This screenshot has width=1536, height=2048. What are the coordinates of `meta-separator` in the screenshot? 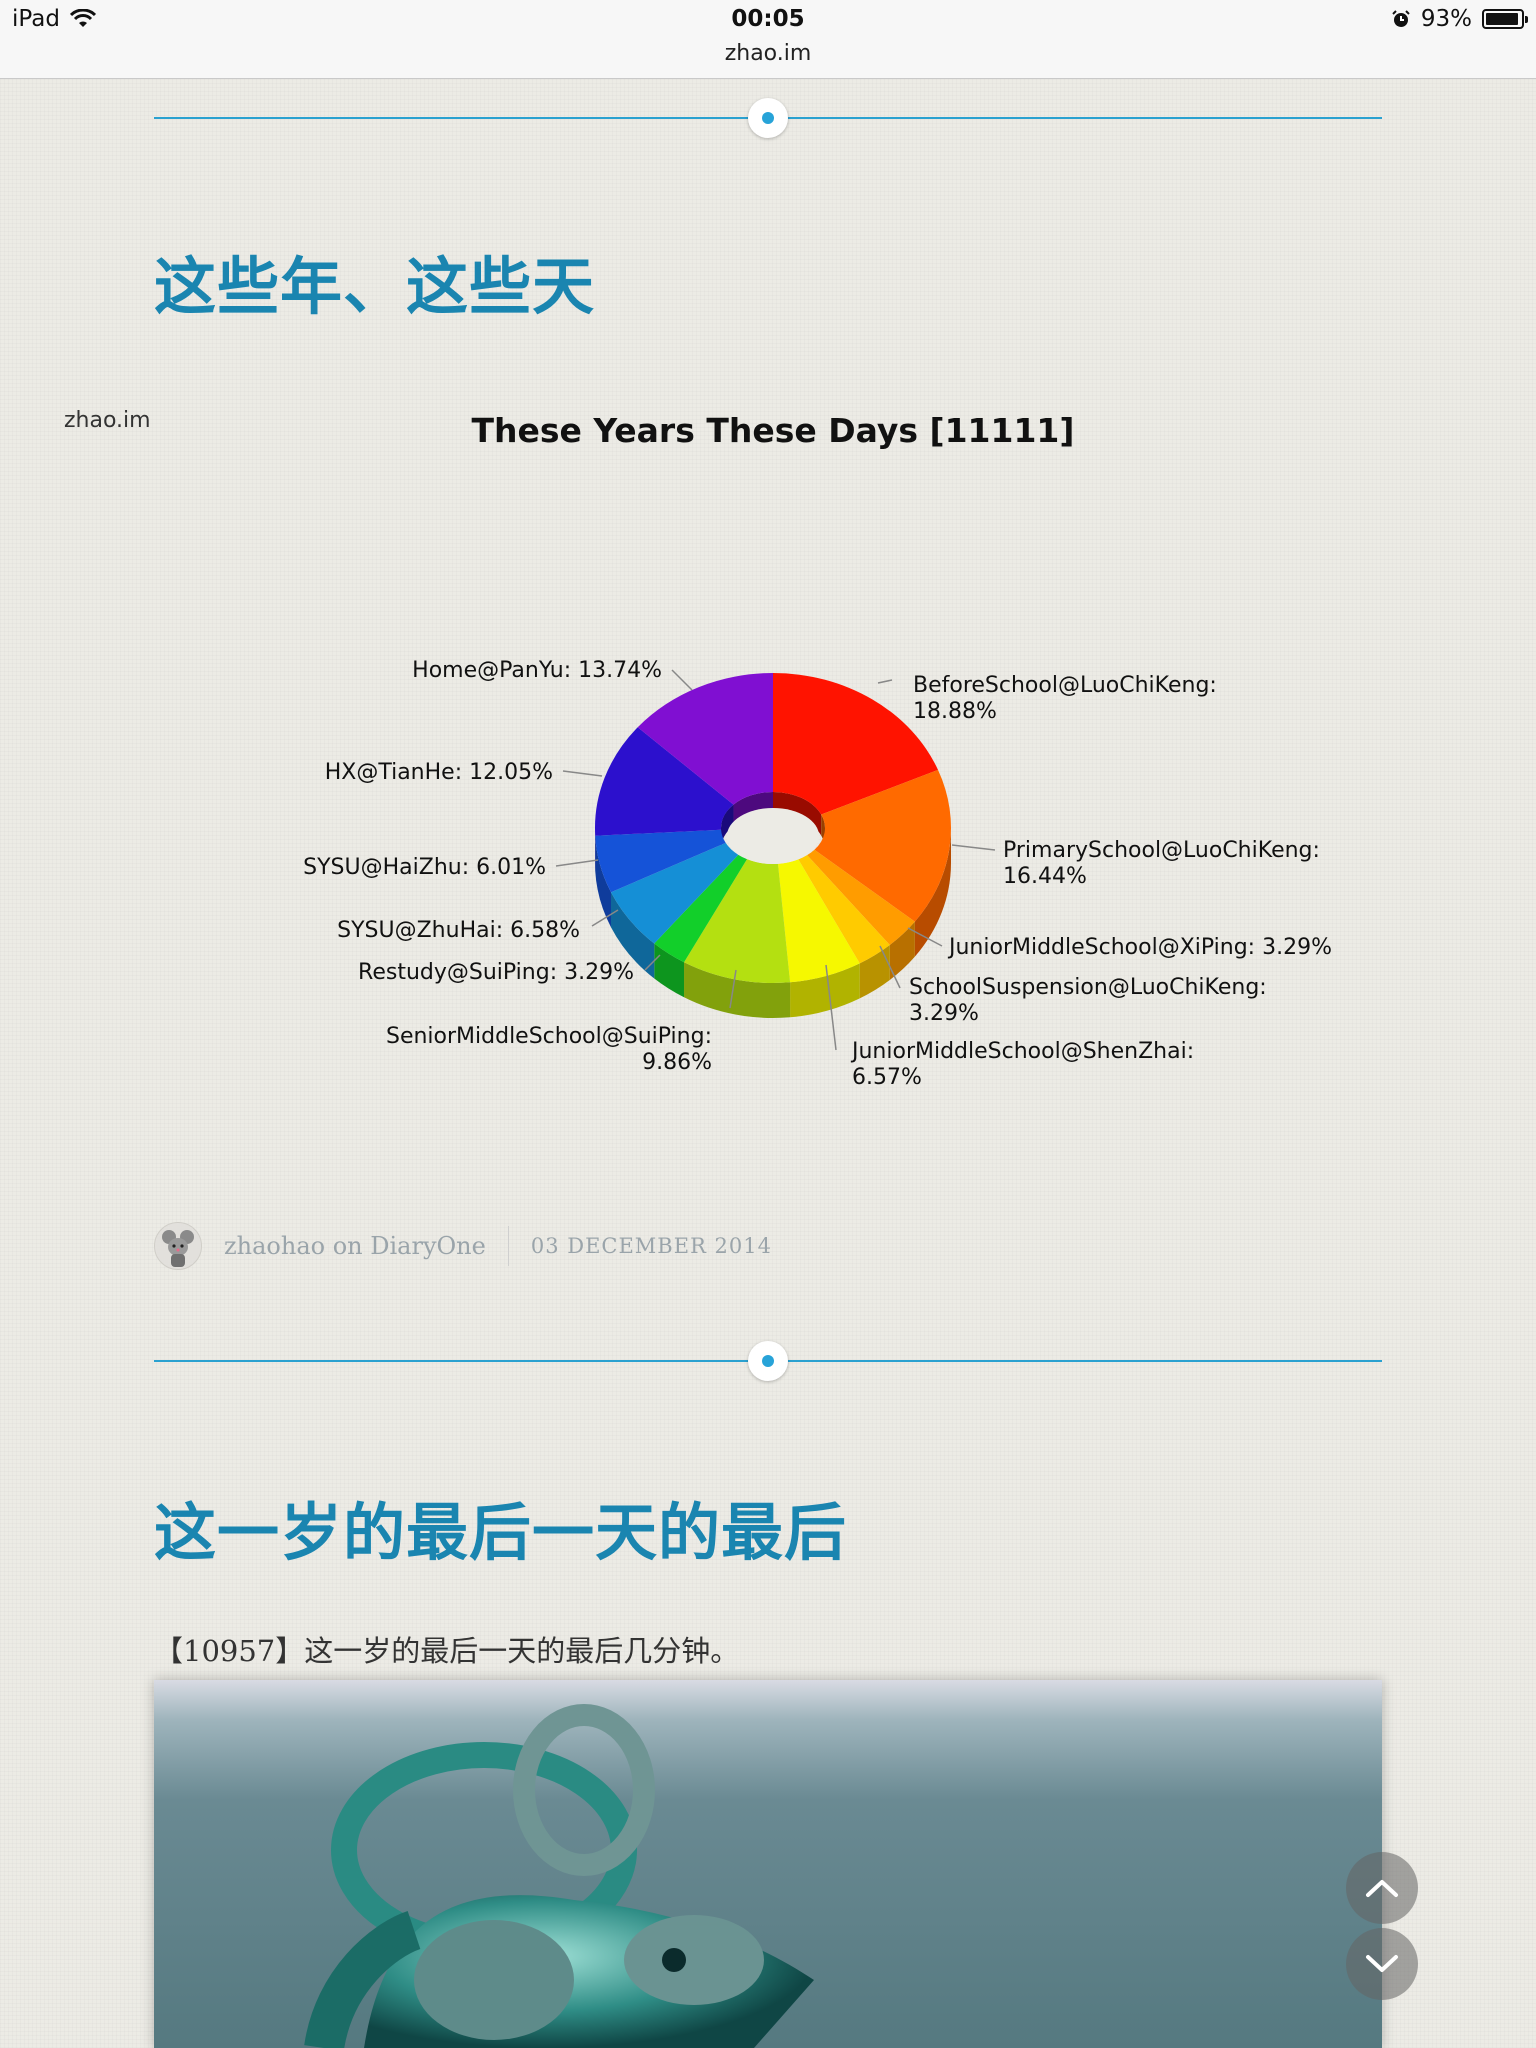 It's located at (508, 1246).